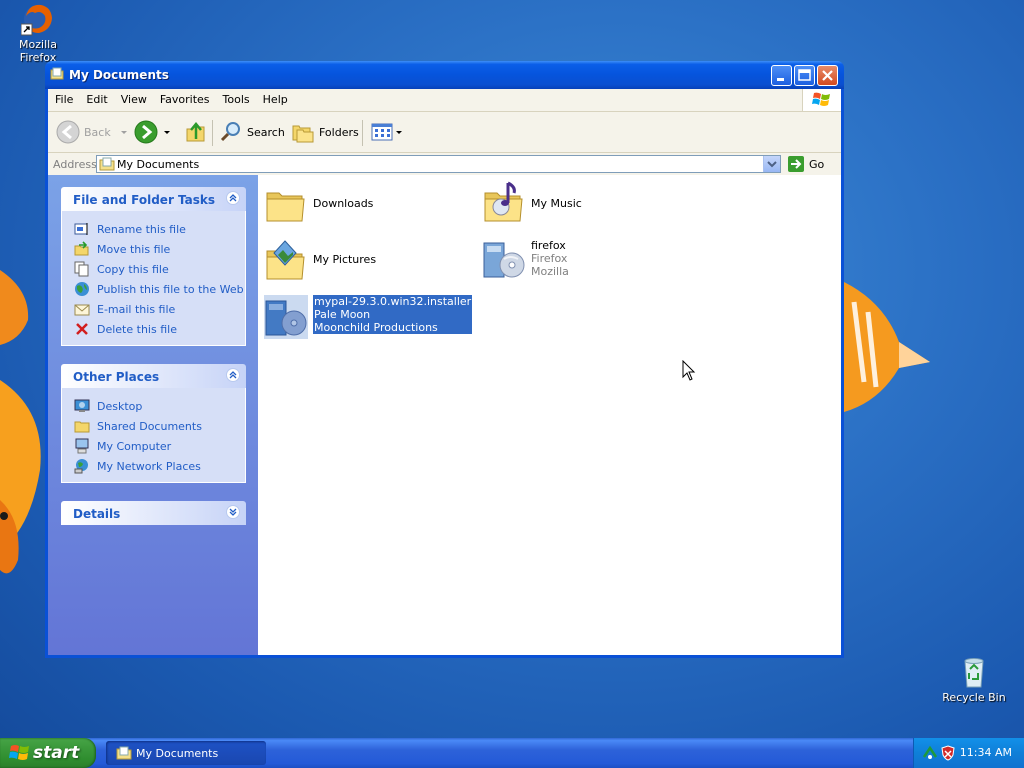 This screenshot has height=768, width=1024. What do you see at coordinates (887, 347) in the screenshot?
I see `fish-decoration-right` at bounding box center [887, 347].